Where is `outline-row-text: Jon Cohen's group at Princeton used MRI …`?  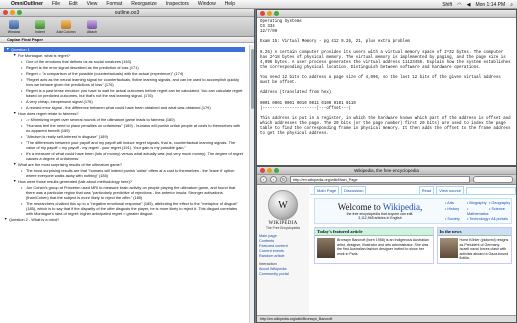 outline-row-text: Jon Cohen's group at Princeton used MRI … is located at coordinates (135, 192).